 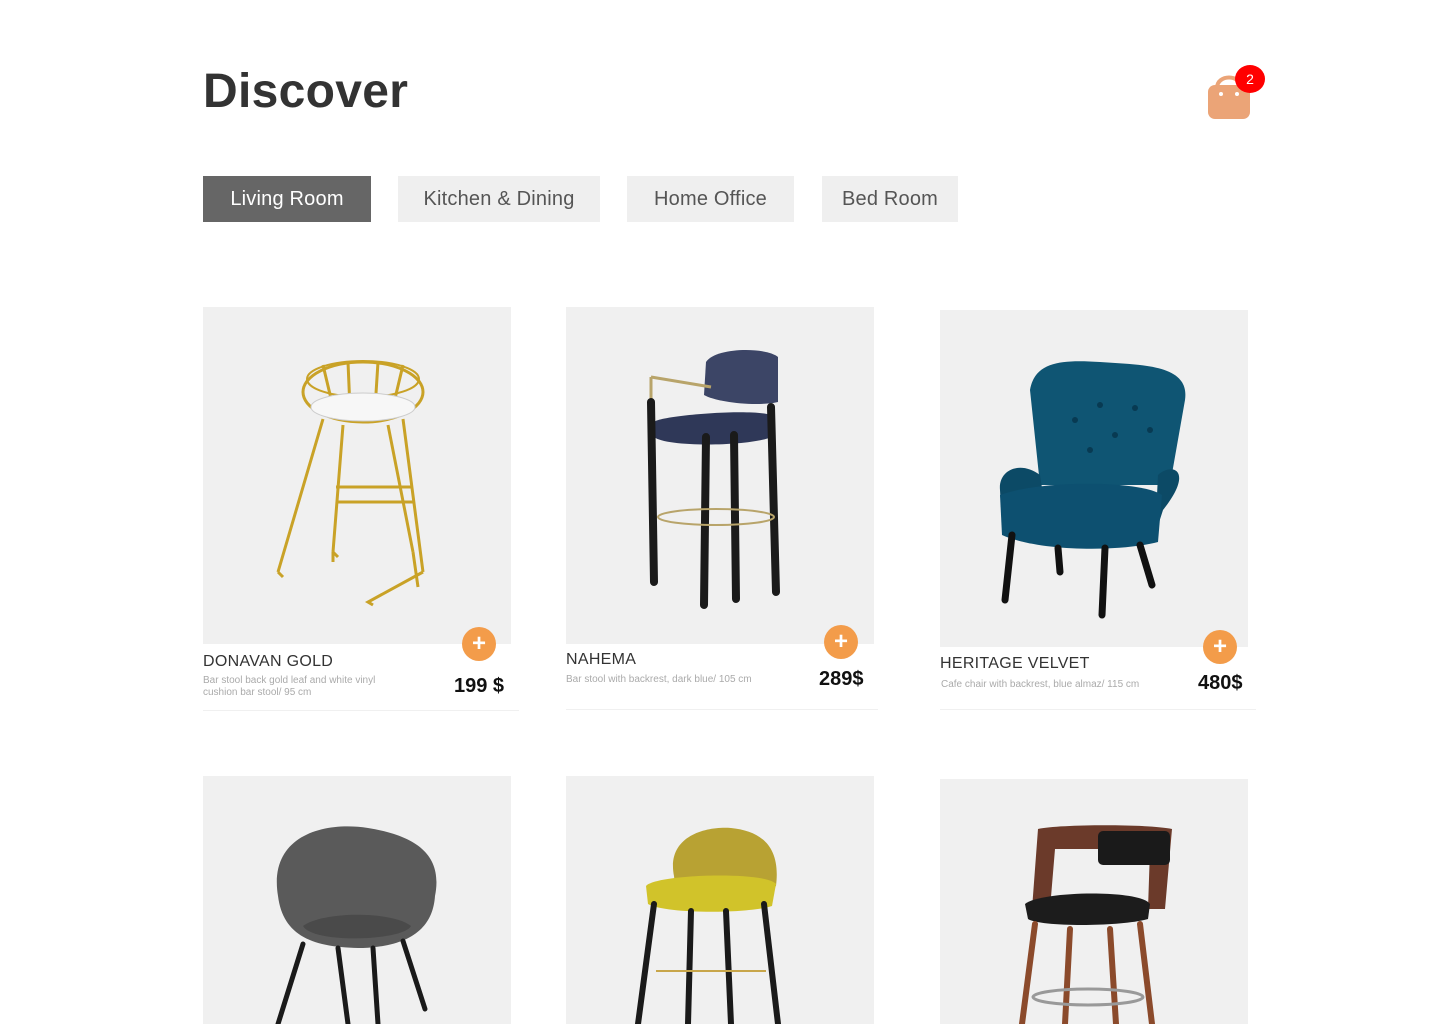 What do you see at coordinates (268, 661) in the screenshot?
I see `product-name: DONAVAN GOLD` at bounding box center [268, 661].